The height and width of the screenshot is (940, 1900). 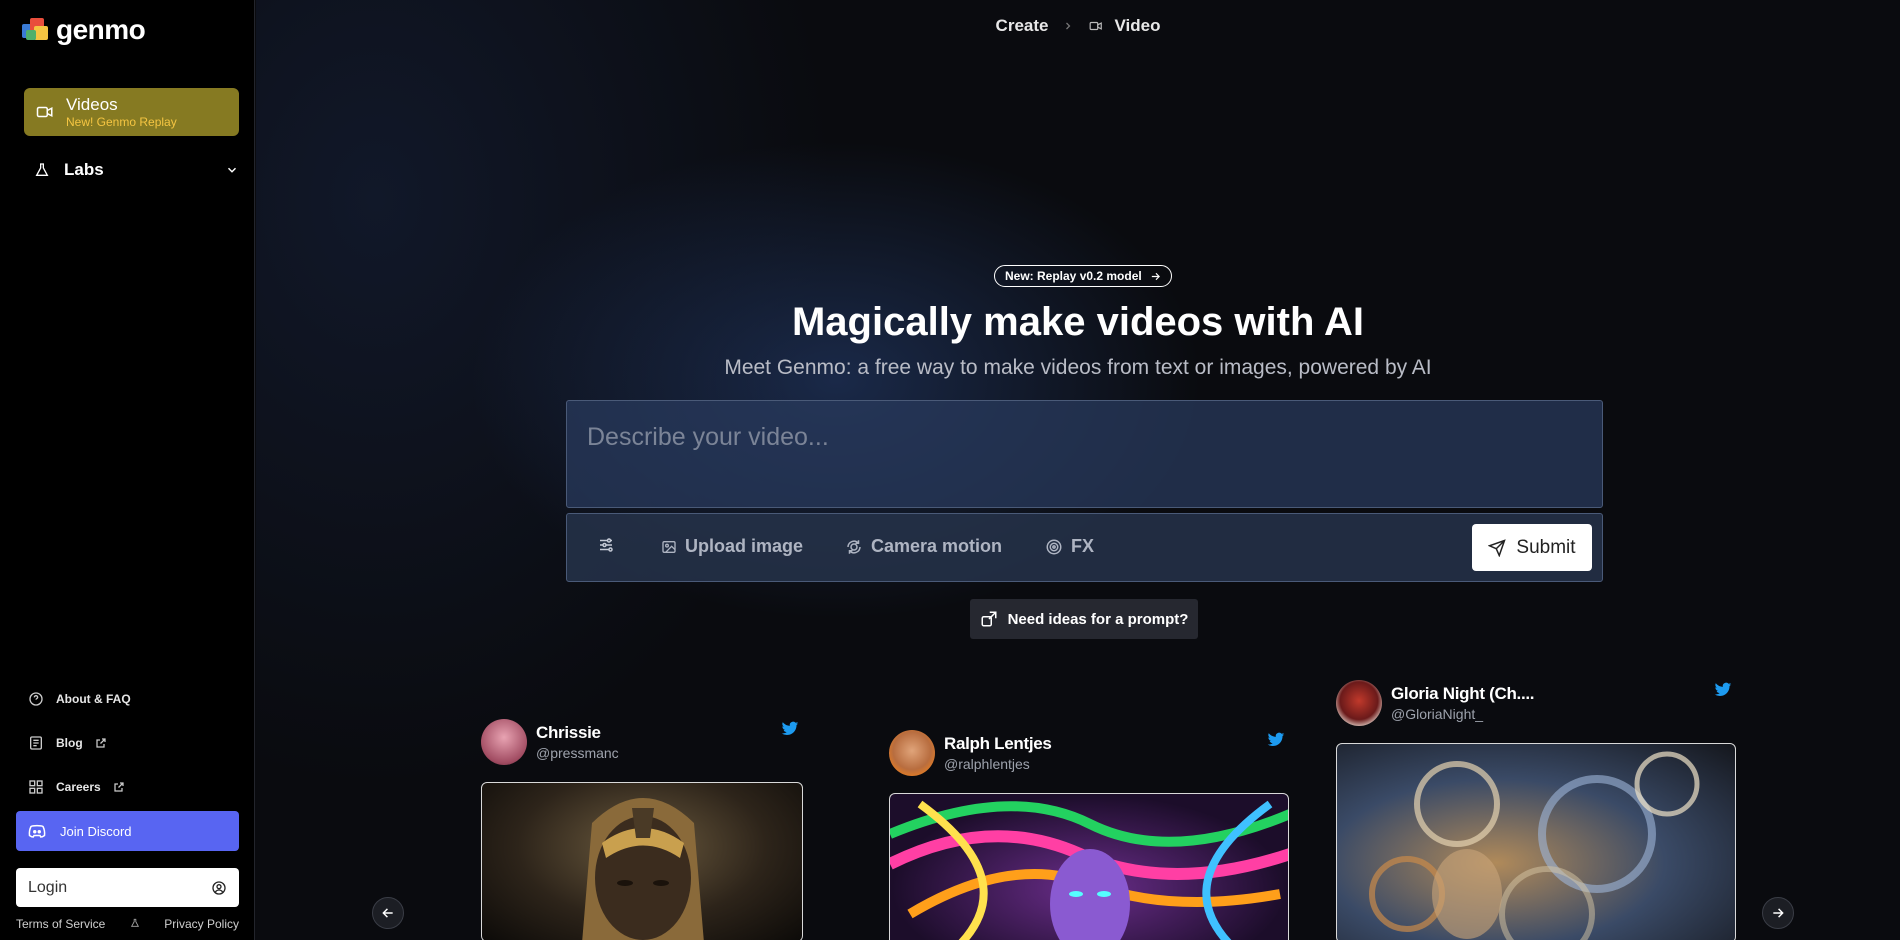 I want to click on card-author-name: Chrissie, so click(x=568, y=732).